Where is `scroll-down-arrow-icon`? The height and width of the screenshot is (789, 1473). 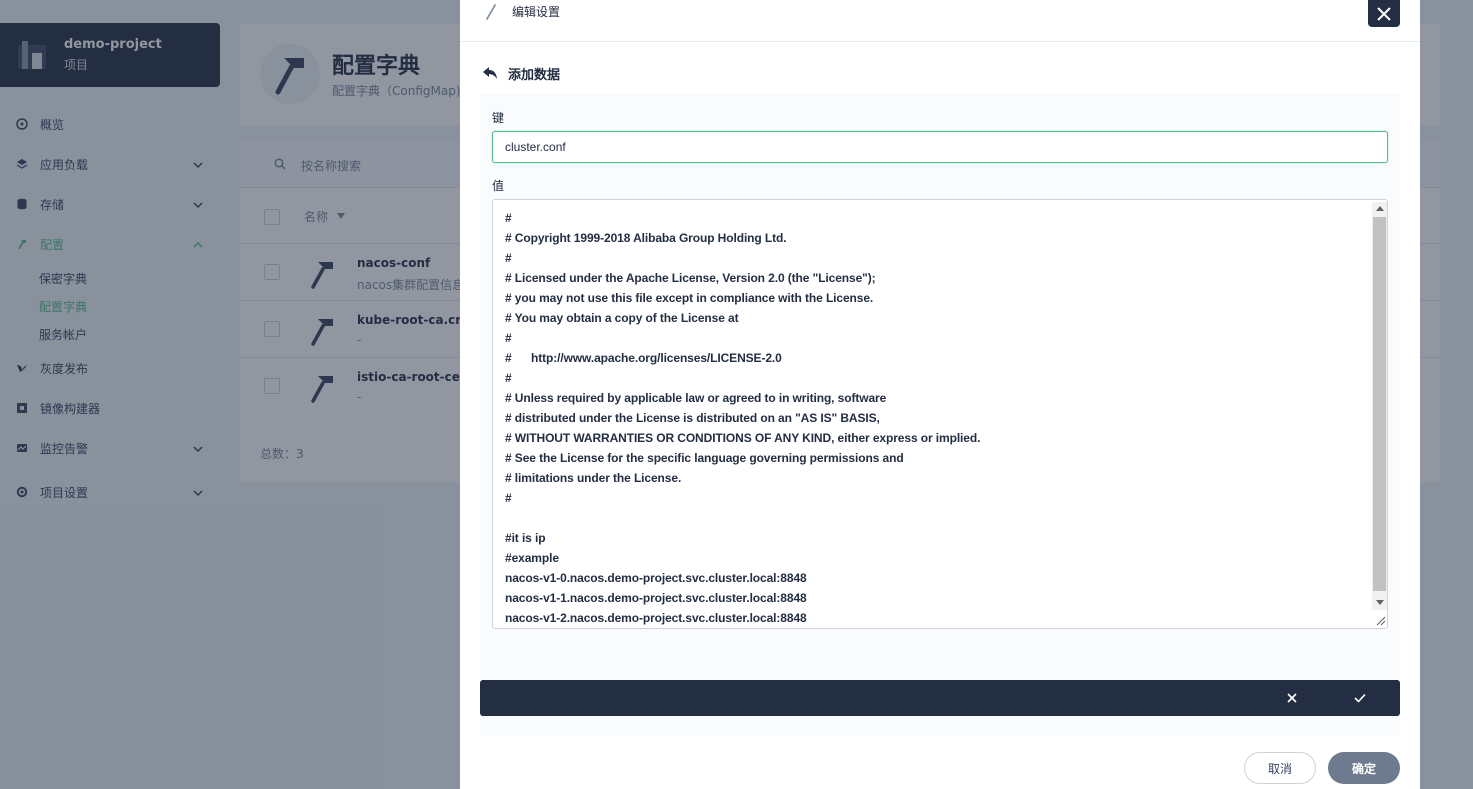 scroll-down-arrow-icon is located at coordinates (1380, 602).